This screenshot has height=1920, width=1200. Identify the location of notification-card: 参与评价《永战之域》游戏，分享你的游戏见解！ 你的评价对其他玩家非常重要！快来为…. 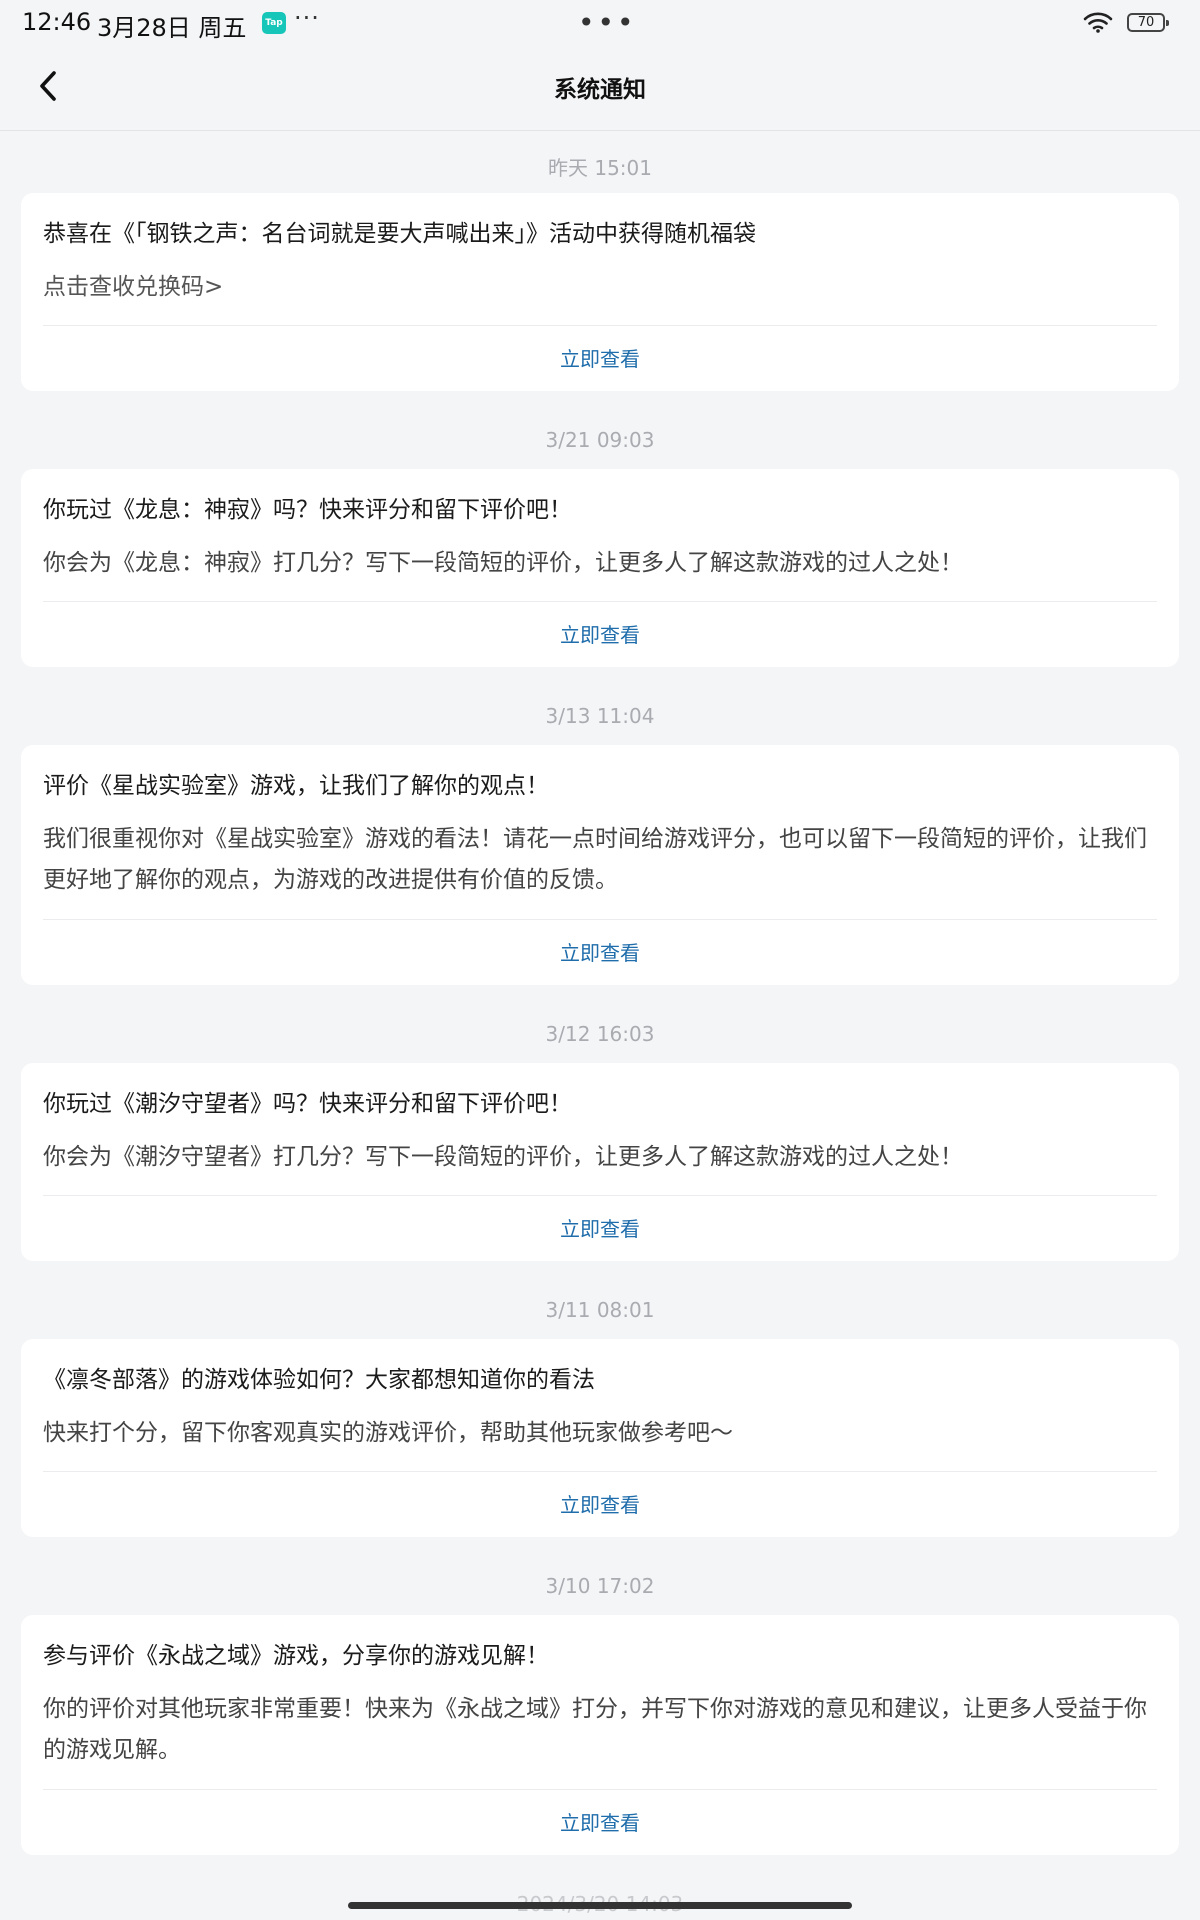
(600, 1735).